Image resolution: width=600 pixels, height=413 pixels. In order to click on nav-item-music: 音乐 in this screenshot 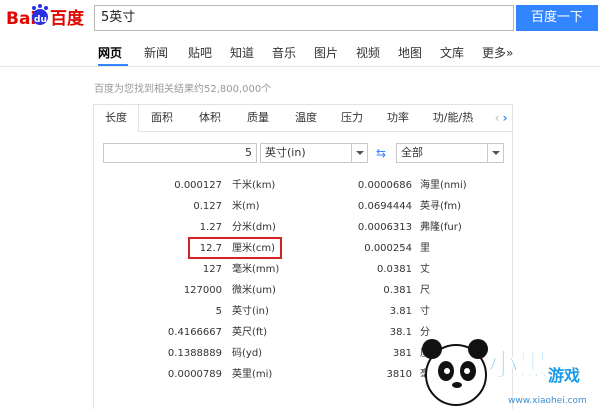, I will do `click(284, 52)`.